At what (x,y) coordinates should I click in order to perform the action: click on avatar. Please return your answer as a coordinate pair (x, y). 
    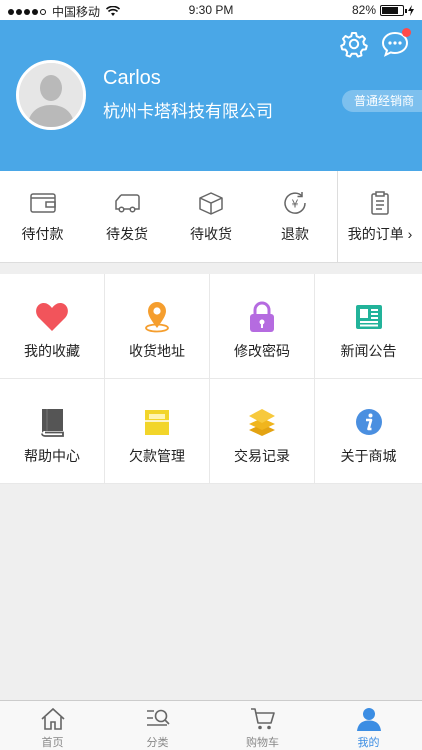
    Looking at the image, I should click on (51, 95).